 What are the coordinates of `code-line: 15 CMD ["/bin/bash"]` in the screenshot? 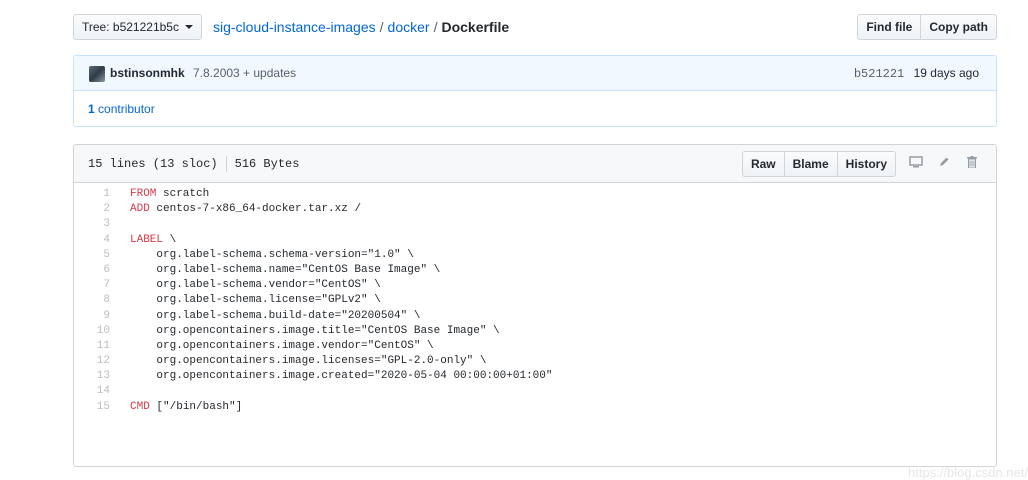 It's located at (535, 407).